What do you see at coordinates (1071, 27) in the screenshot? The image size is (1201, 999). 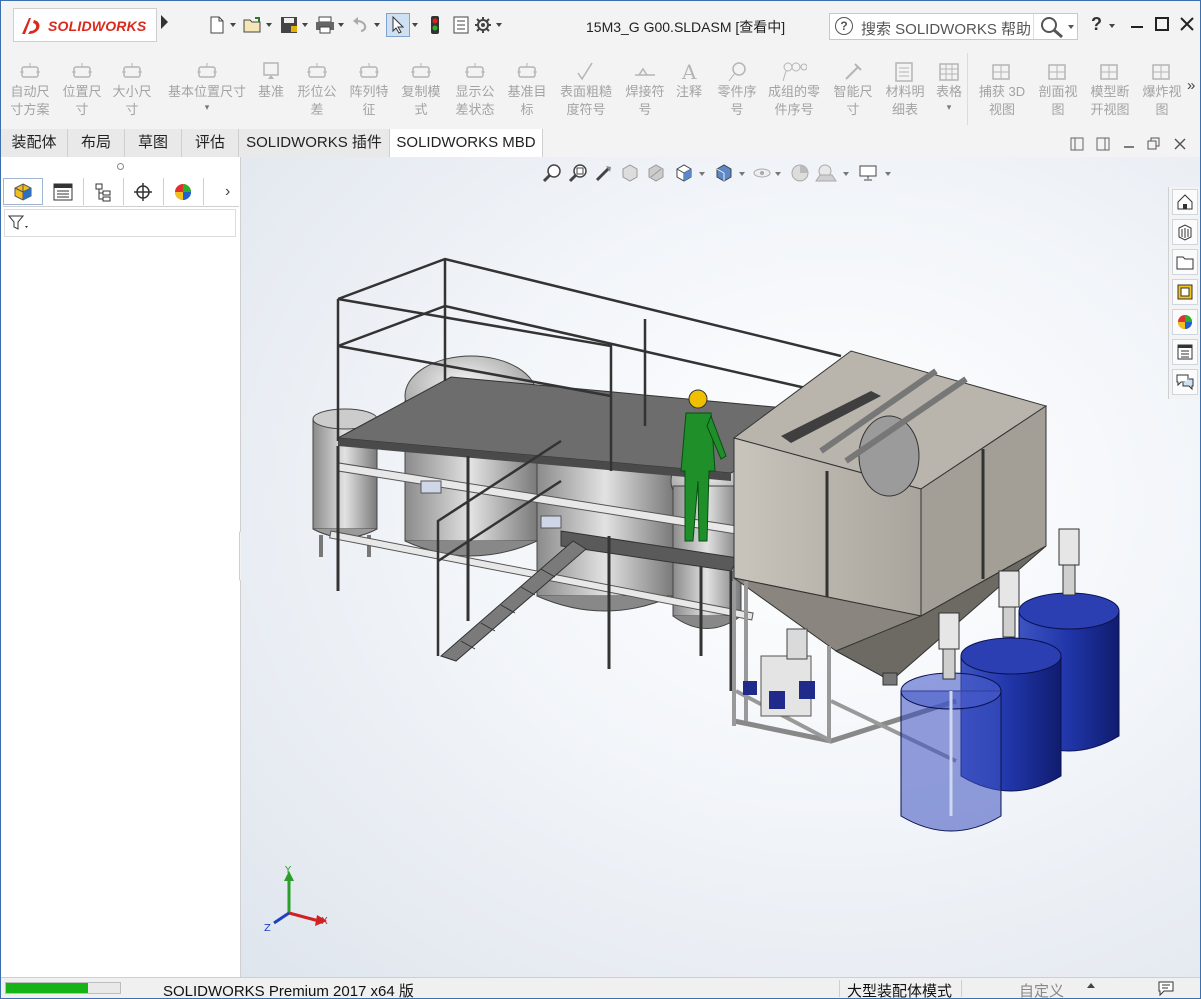 I see `search-dropdown-icon` at bounding box center [1071, 27].